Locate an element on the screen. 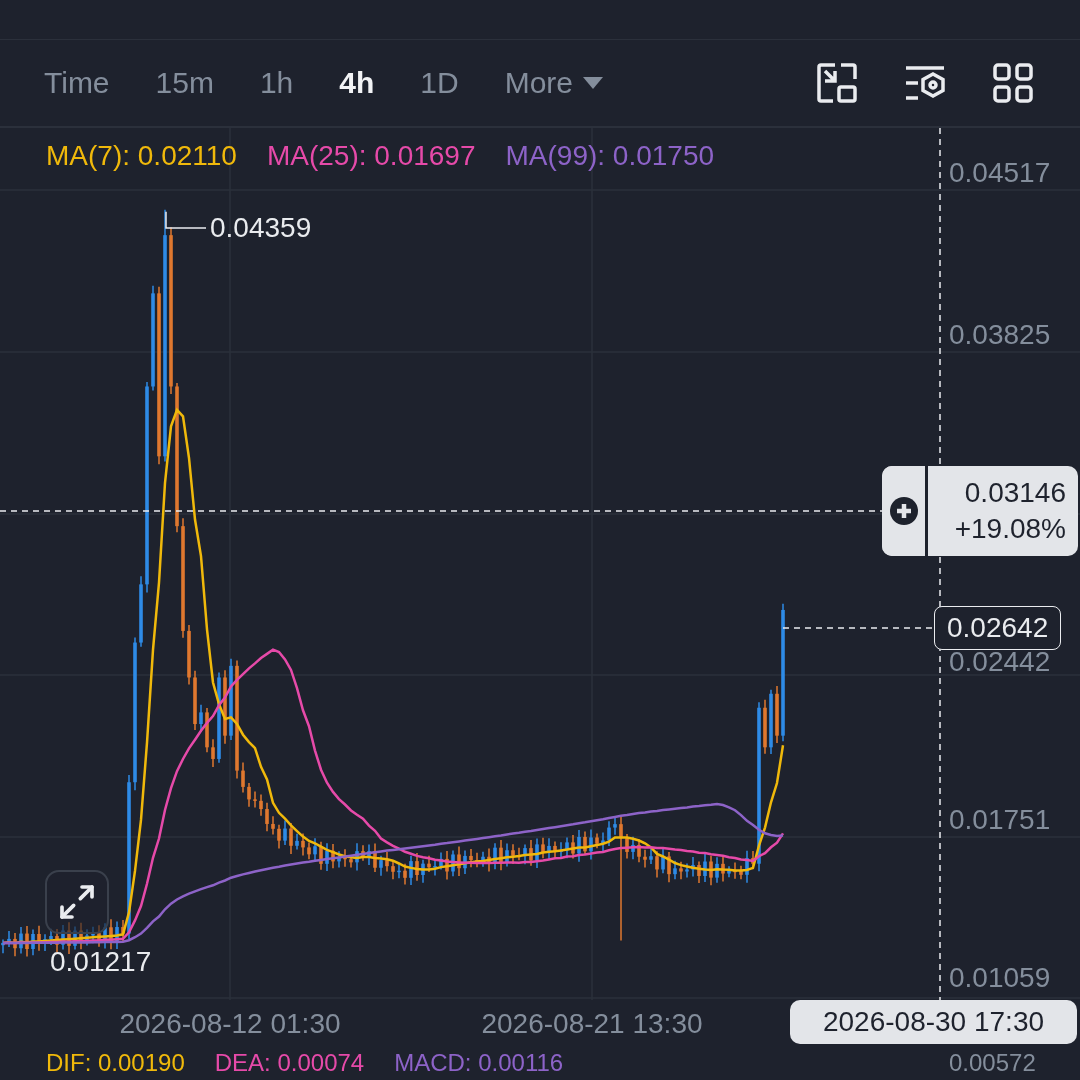  price-axis-label: 0.01751 is located at coordinates (1000, 820).